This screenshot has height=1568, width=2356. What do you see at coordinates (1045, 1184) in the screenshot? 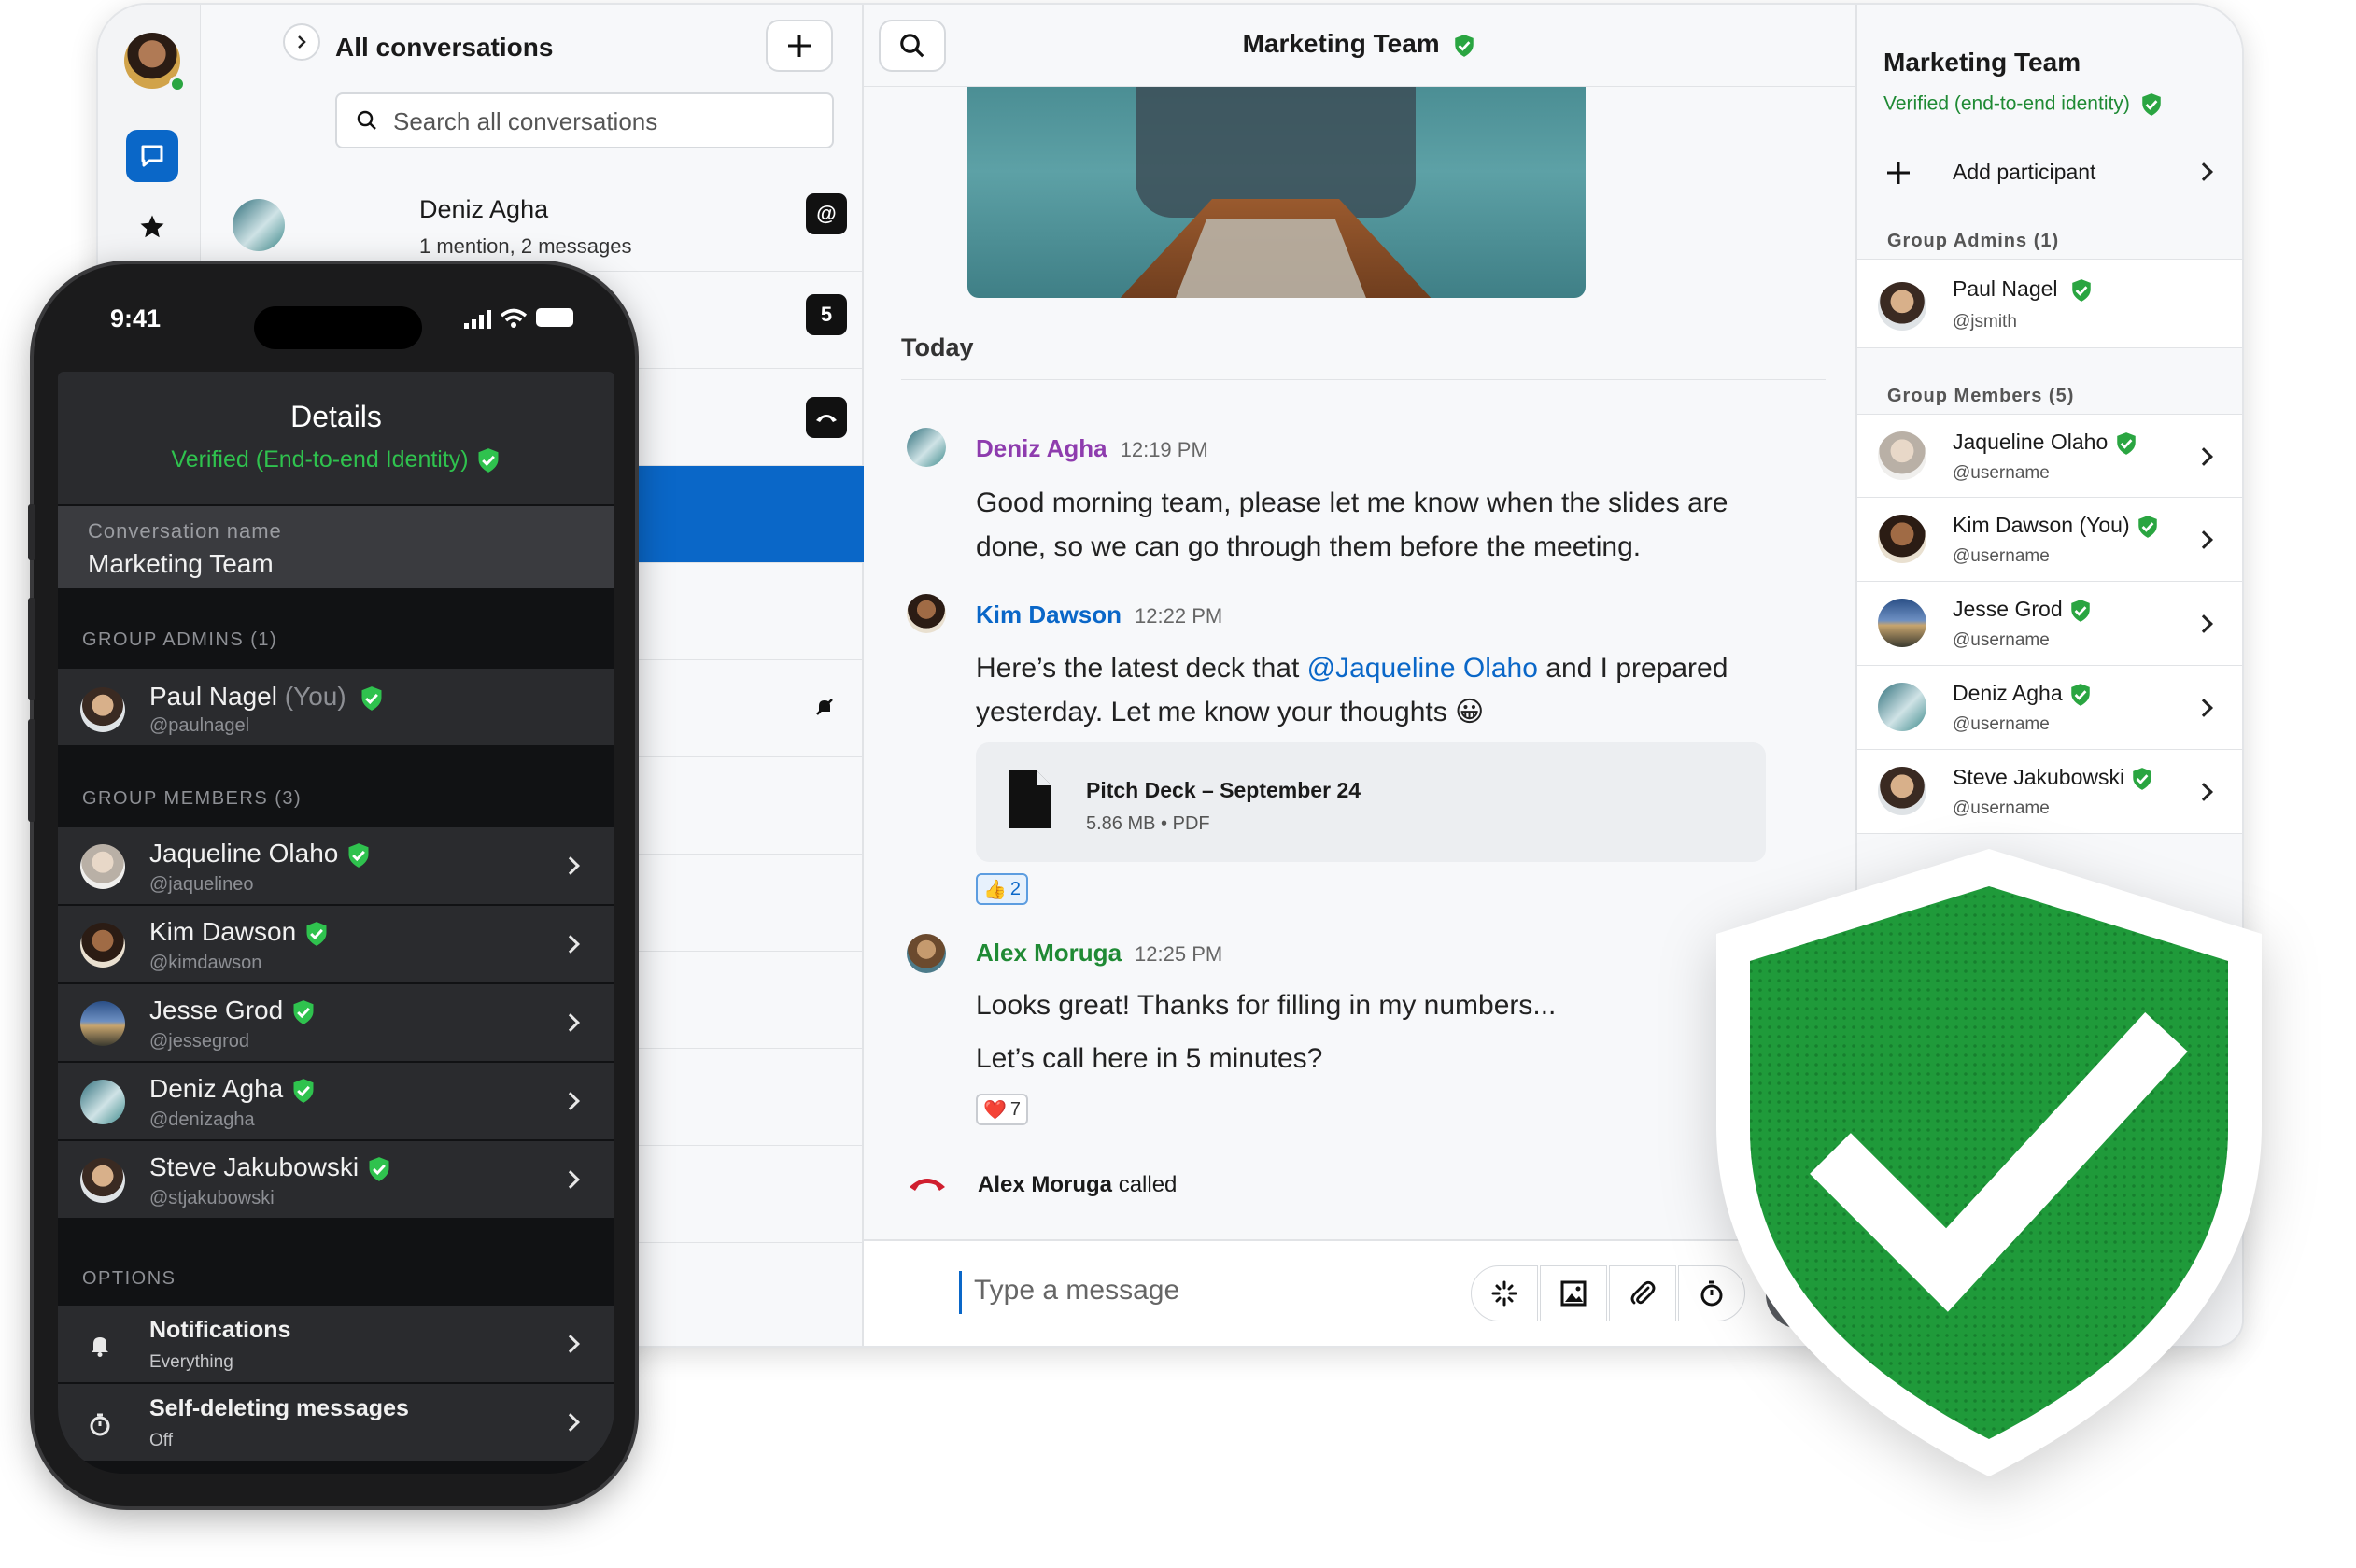
I see `call-event-who: Alex Moruga` at bounding box center [1045, 1184].